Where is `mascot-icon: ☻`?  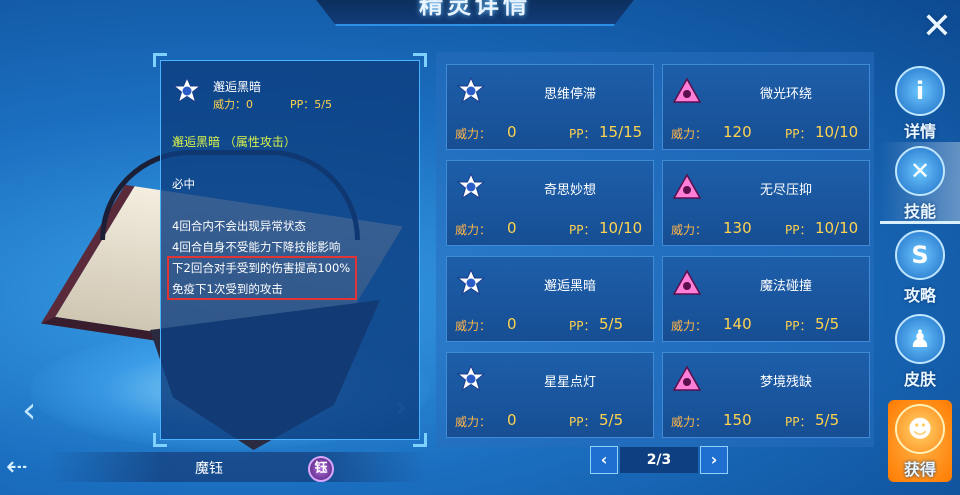 mascot-icon: ☻ is located at coordinates (920, 429).